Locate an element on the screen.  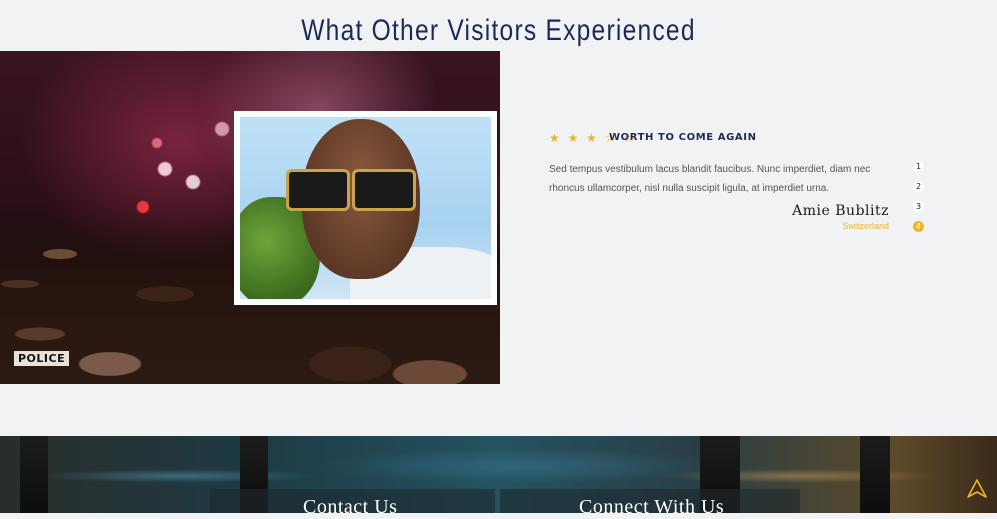
up-arrow-icon is located at coordinates (977, 489).